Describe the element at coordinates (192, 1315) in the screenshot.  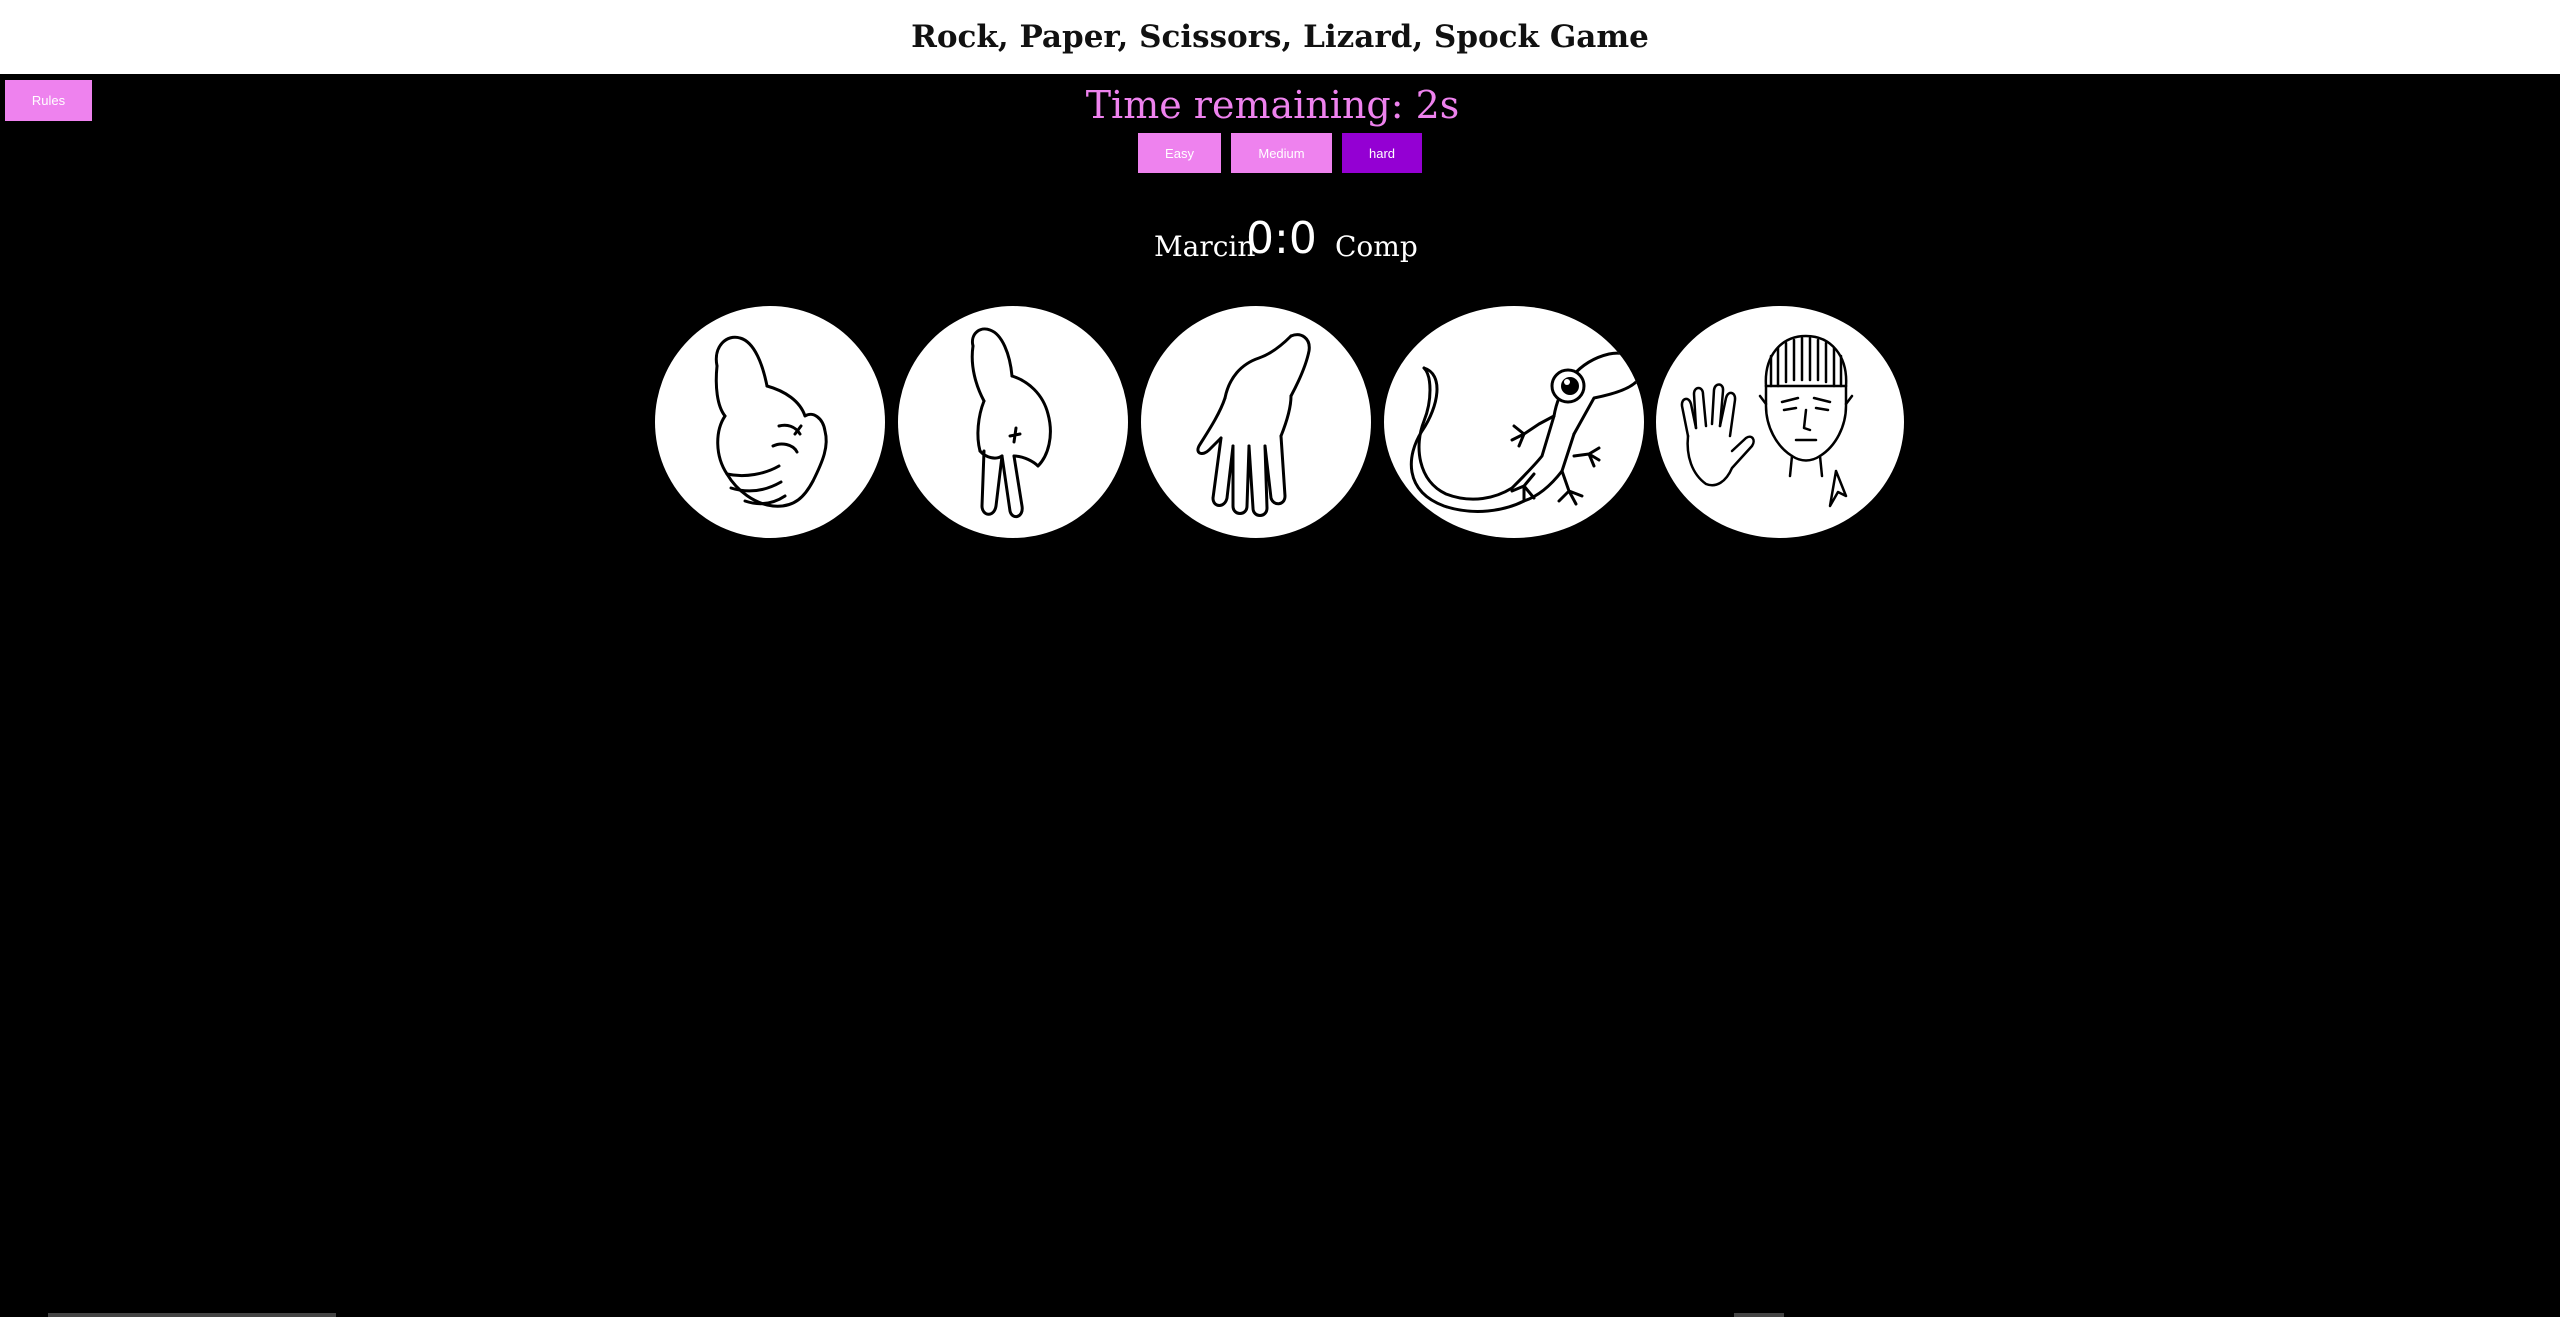
I see `scrollbar-left` at that location.